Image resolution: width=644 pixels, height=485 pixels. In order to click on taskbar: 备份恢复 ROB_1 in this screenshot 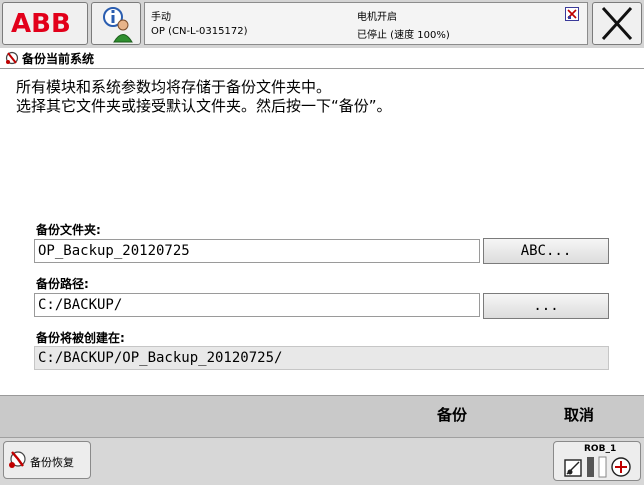, I will do `click(322, 461)`.